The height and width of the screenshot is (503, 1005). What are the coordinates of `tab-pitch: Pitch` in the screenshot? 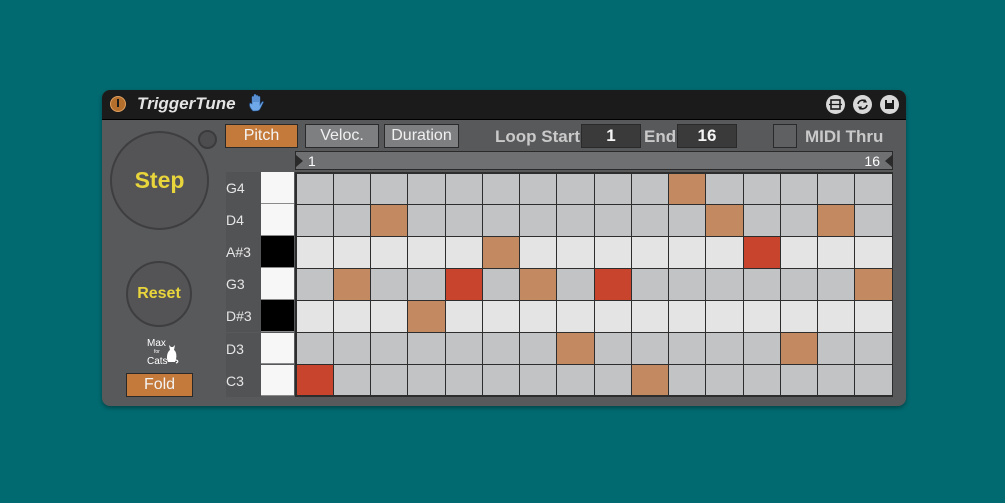 It's located at (261, 136).